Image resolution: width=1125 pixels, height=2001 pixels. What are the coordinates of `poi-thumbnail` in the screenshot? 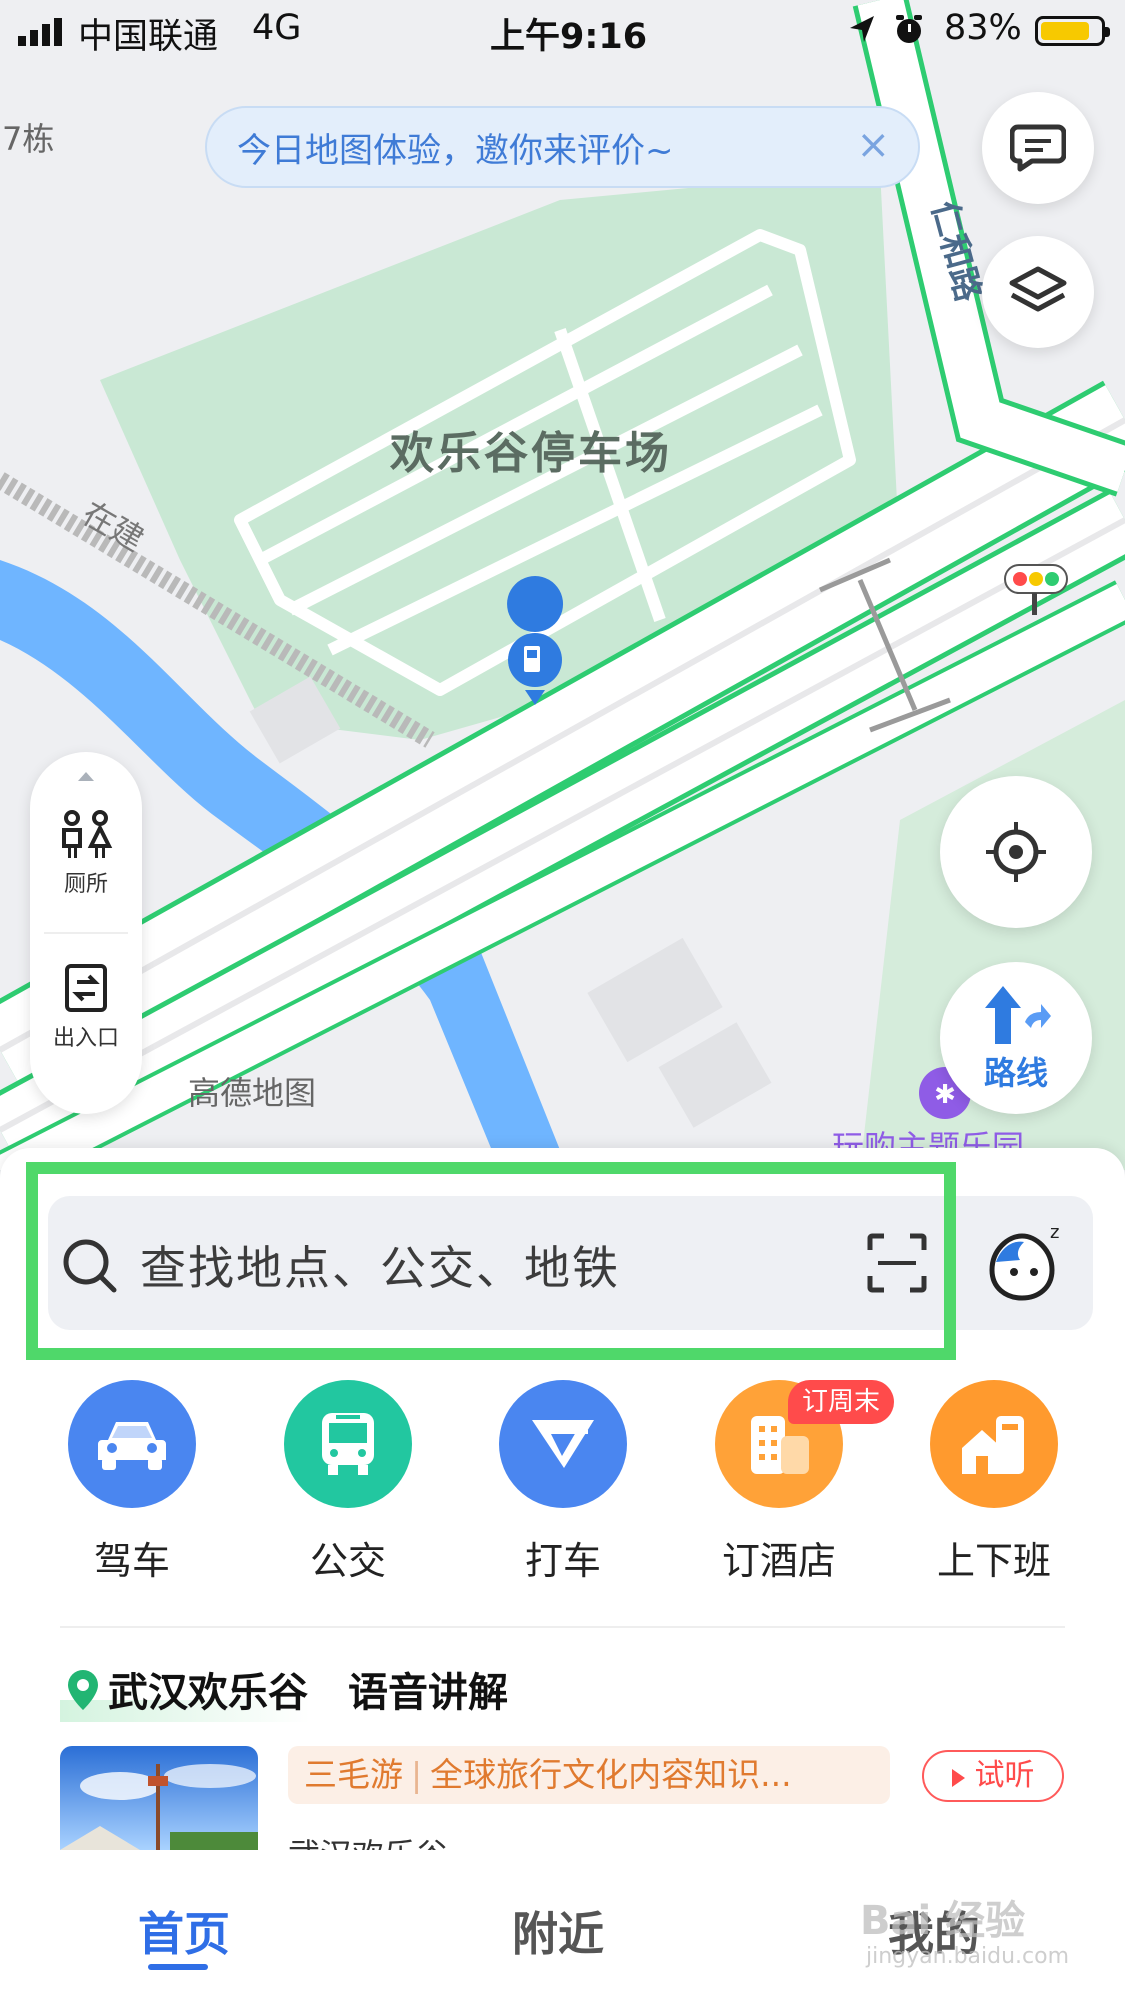 It's located at (159, 1798).